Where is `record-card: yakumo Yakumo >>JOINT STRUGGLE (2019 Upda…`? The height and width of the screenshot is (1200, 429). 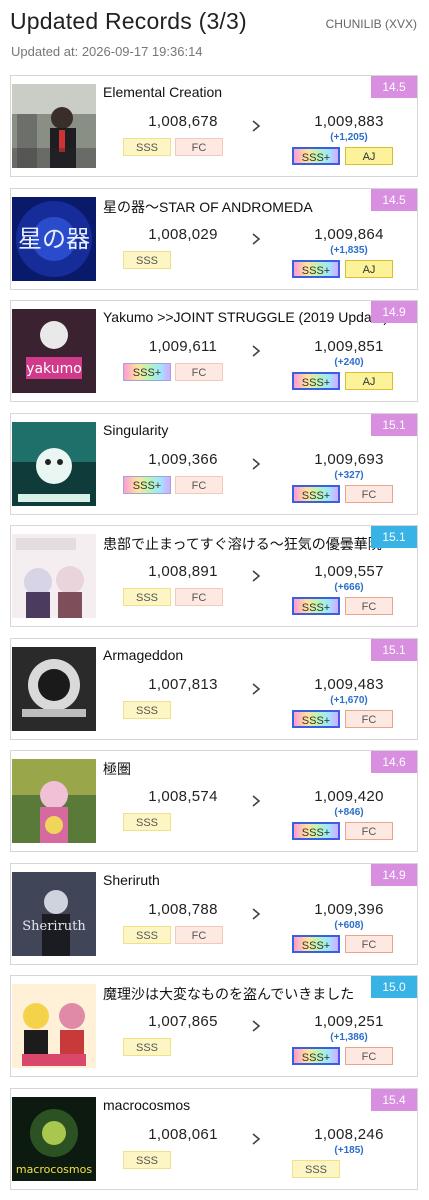 record-card: yakumo Yakumo >>JOINT STRUGGLE (2019 Upda… is located at coordinates (214, 351).